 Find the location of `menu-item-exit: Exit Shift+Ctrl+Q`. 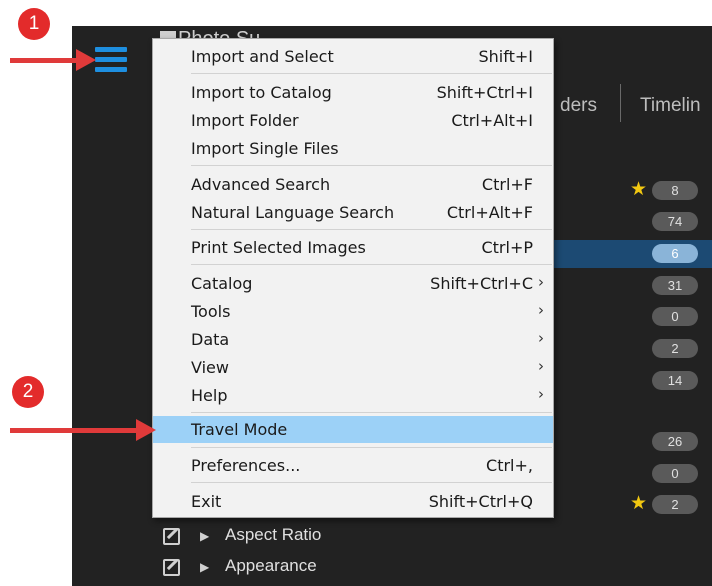

menu-item-exit: Exit Shift+Ctrl+Q is located at coordinates (353, 501).